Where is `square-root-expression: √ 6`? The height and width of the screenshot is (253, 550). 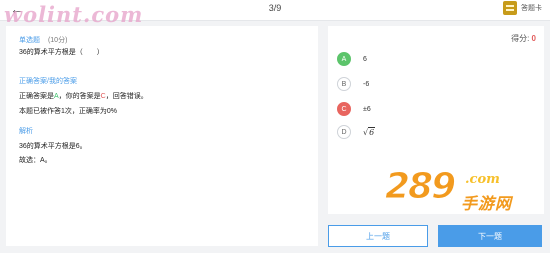 square-root-expression: √ 6 is located at coordinates (369, 132).